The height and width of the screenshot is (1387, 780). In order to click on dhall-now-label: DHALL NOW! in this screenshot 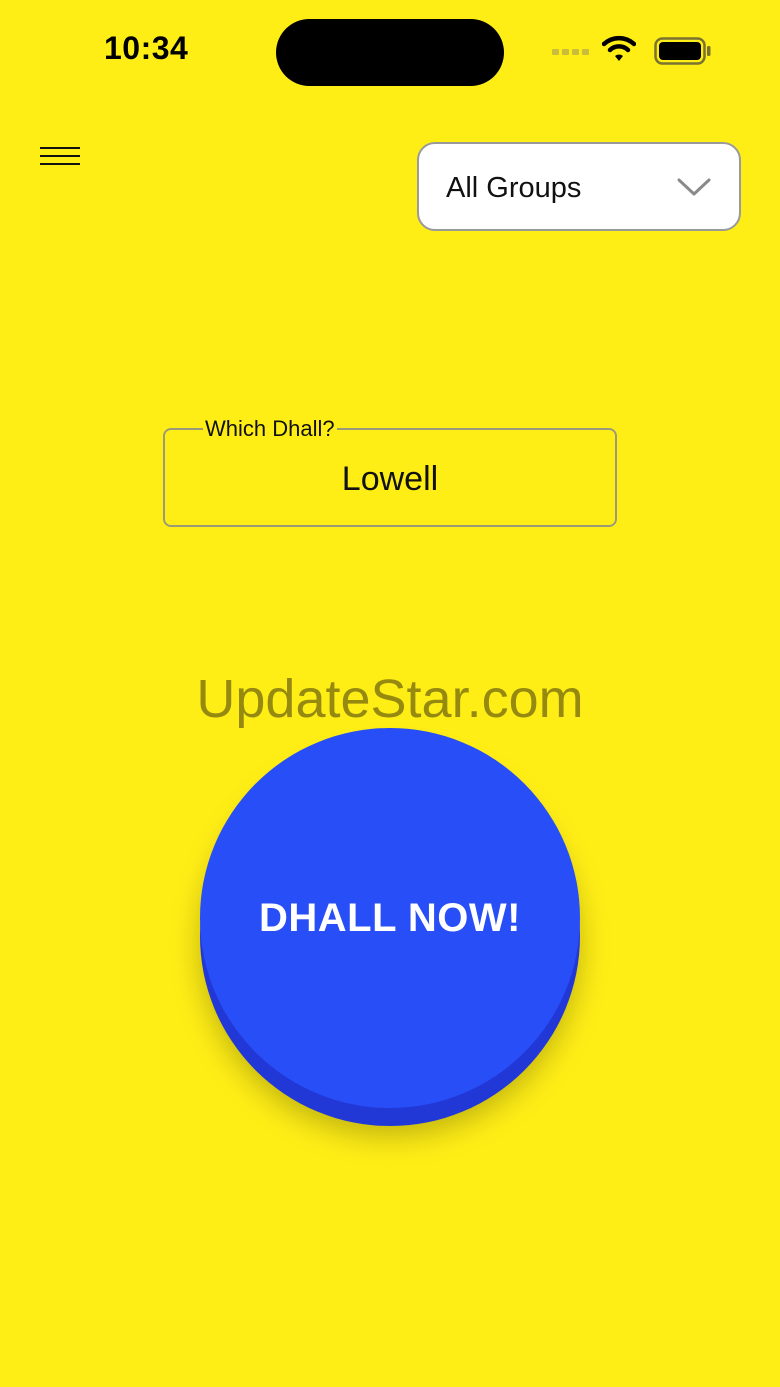, I will do `click(390, 918)`.